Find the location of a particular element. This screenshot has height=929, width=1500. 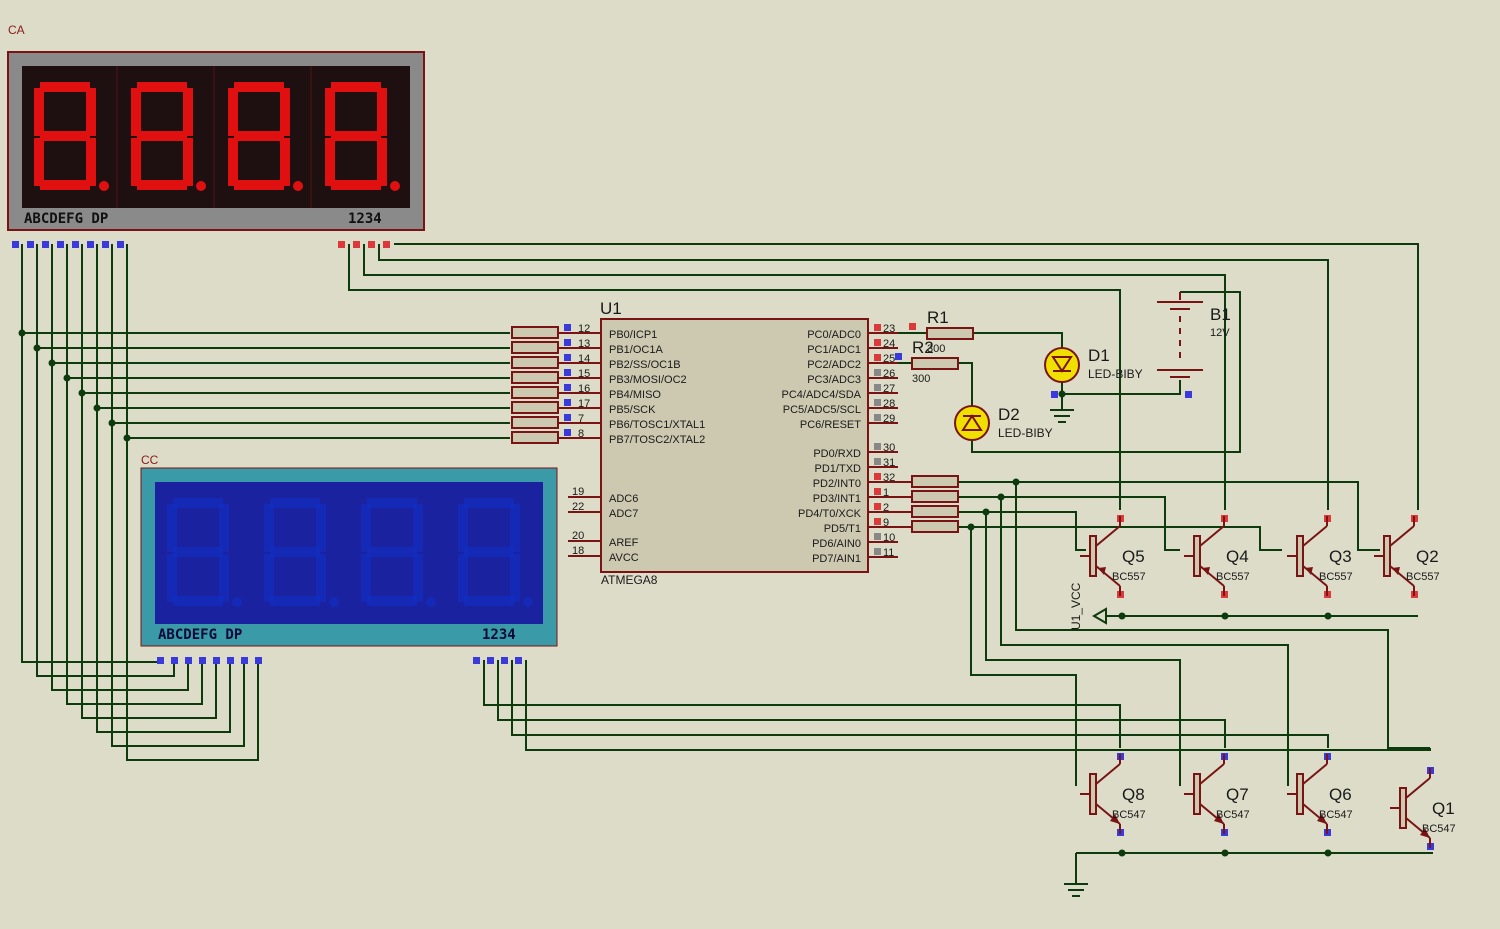

mcu-pin-name: PC4/ADC4/SDA is located at coordinates (822, 395).